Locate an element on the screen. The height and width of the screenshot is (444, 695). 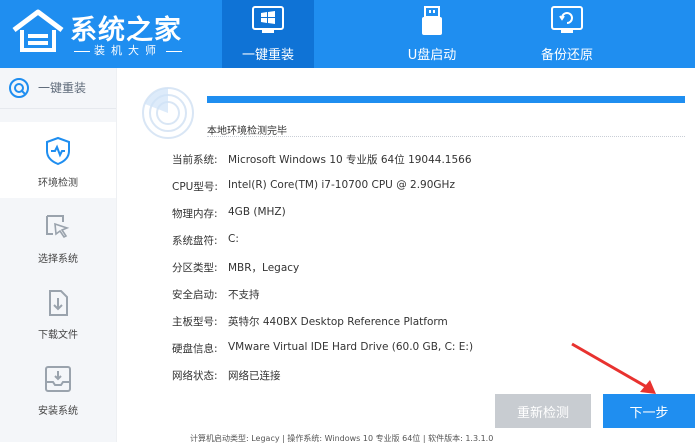
tab-label: 备份还原 is located at coordinates (566, 55).